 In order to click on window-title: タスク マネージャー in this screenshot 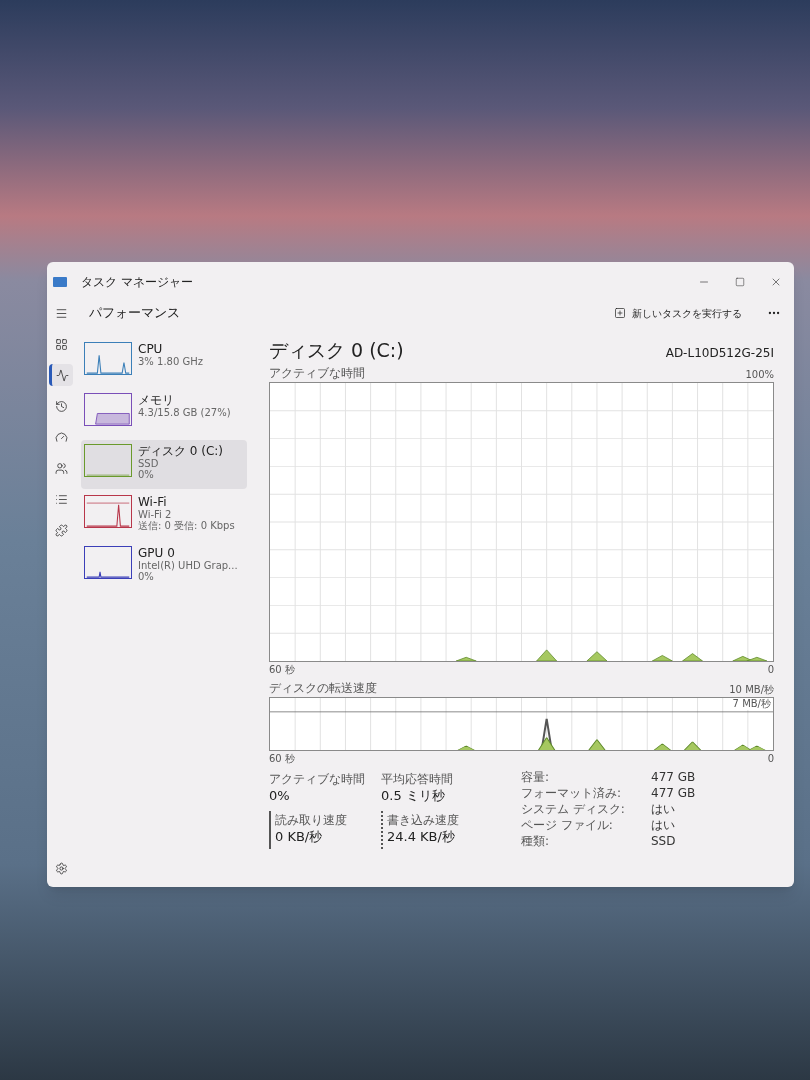, I will do `click(137, 282)`.